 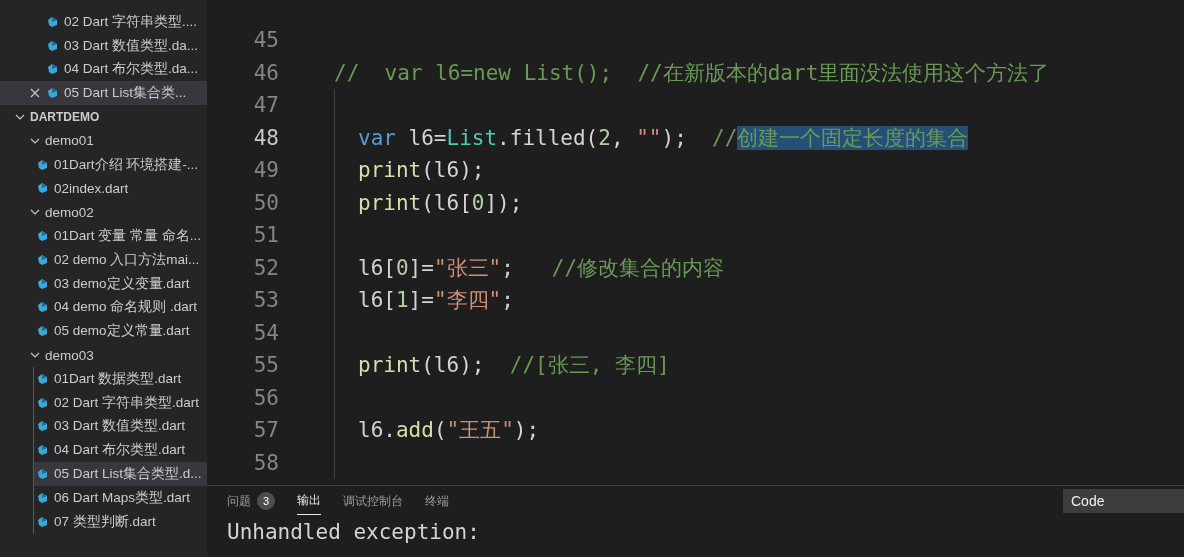 What do you see at coordinates (265, 72) in the screenshot?
I see `line-number: 46` at bounding box center [265, 72].